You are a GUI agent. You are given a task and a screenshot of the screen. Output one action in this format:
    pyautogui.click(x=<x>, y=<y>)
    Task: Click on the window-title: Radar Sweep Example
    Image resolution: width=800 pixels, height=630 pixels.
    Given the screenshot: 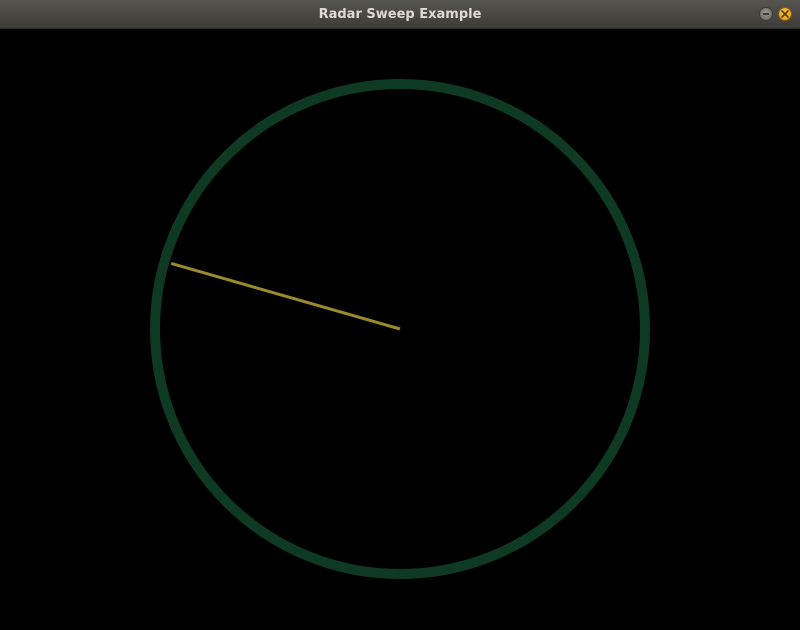 What is the action you would take?
    pyautogui.click(x=400, y=14)
    